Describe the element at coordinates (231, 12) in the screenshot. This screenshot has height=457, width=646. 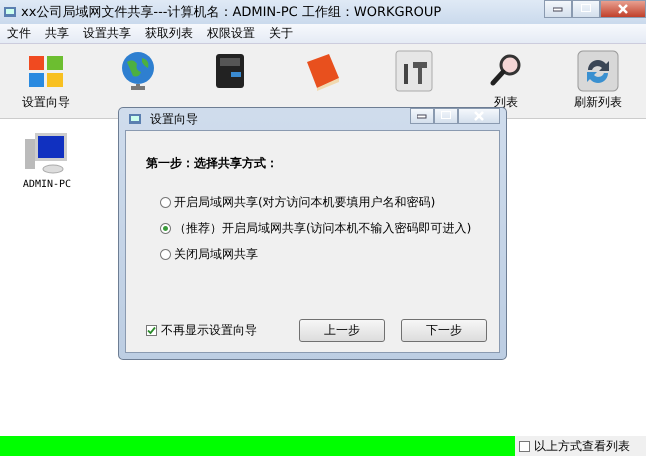
I see `window-title: xx公司局域网文件共享---计算机名：ADMIN-PC 工作组：WORKGROUP` at that location.